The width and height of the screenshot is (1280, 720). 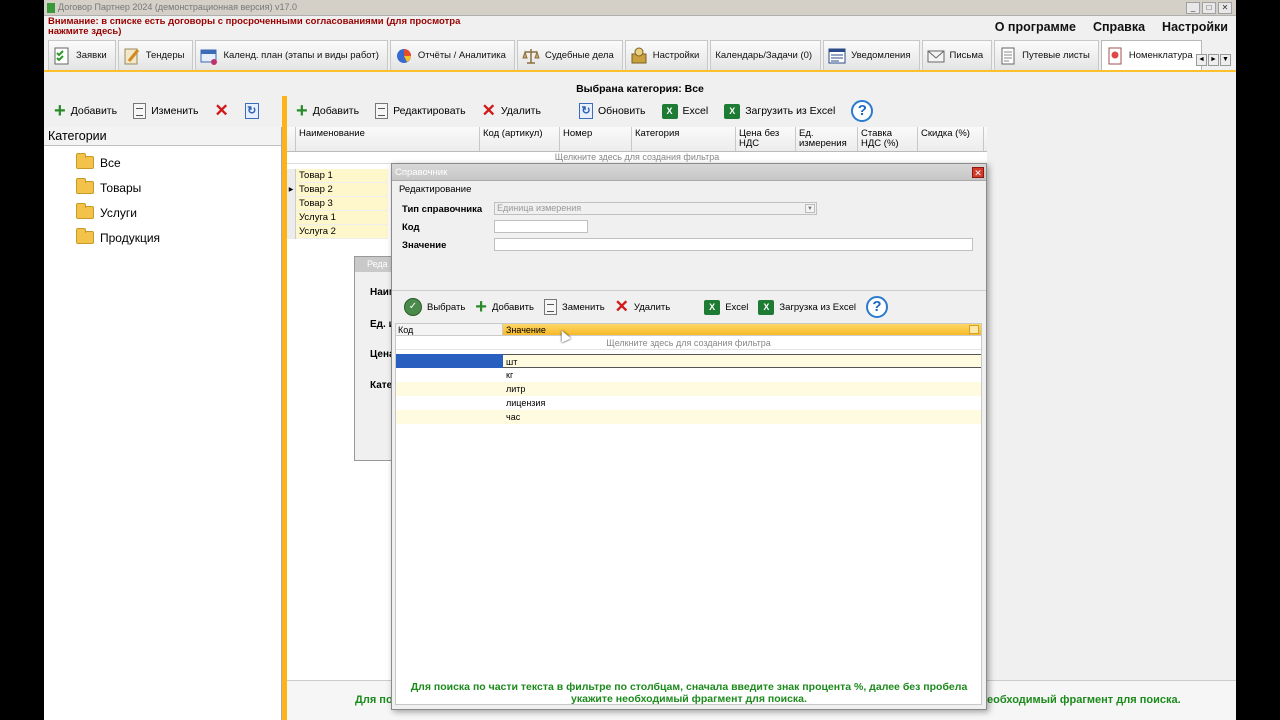 I want to click on dialog-add-button: + Добавить, so click(x=505, y=307).